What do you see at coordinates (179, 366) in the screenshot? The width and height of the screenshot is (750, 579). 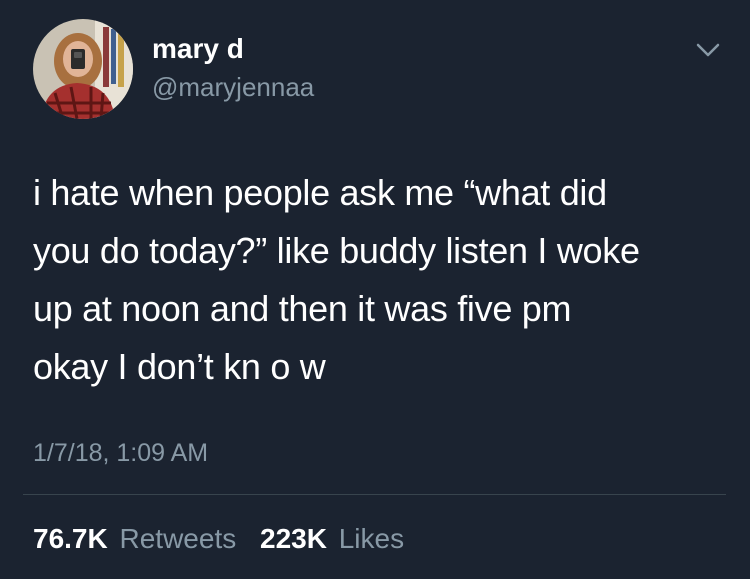 I see `tweet-text-line: okay I don’t kn o w` at bounding box center [179, 366].